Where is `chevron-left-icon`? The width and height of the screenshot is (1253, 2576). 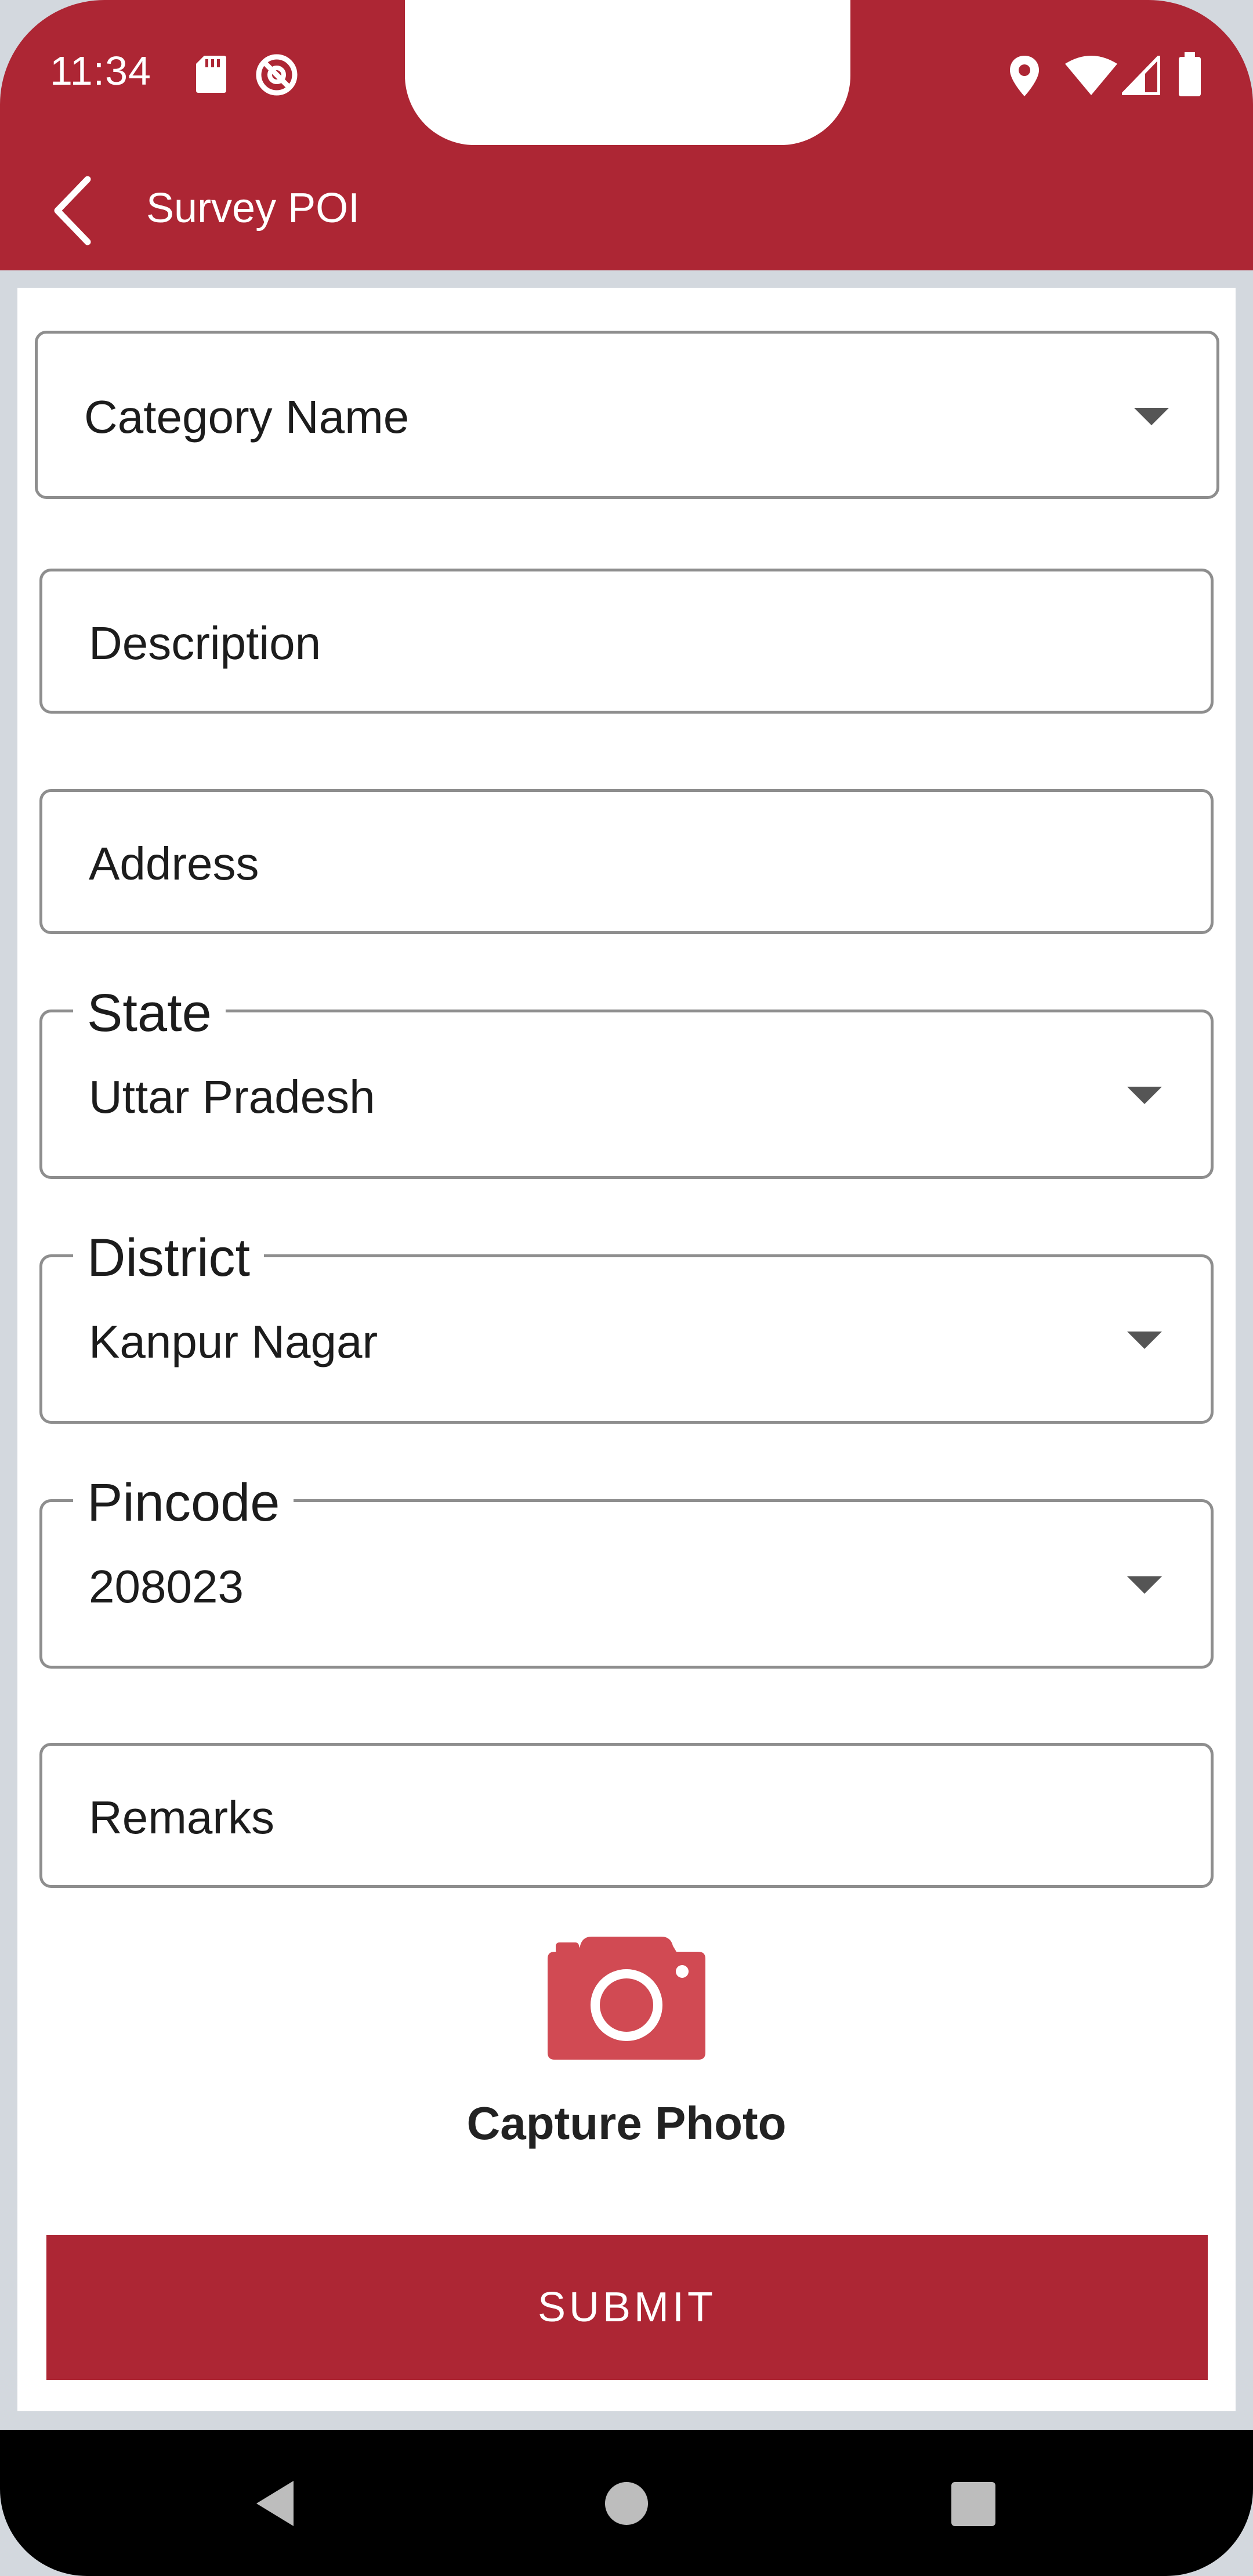
chevron-left-icon is located at coordinates (72, 212).